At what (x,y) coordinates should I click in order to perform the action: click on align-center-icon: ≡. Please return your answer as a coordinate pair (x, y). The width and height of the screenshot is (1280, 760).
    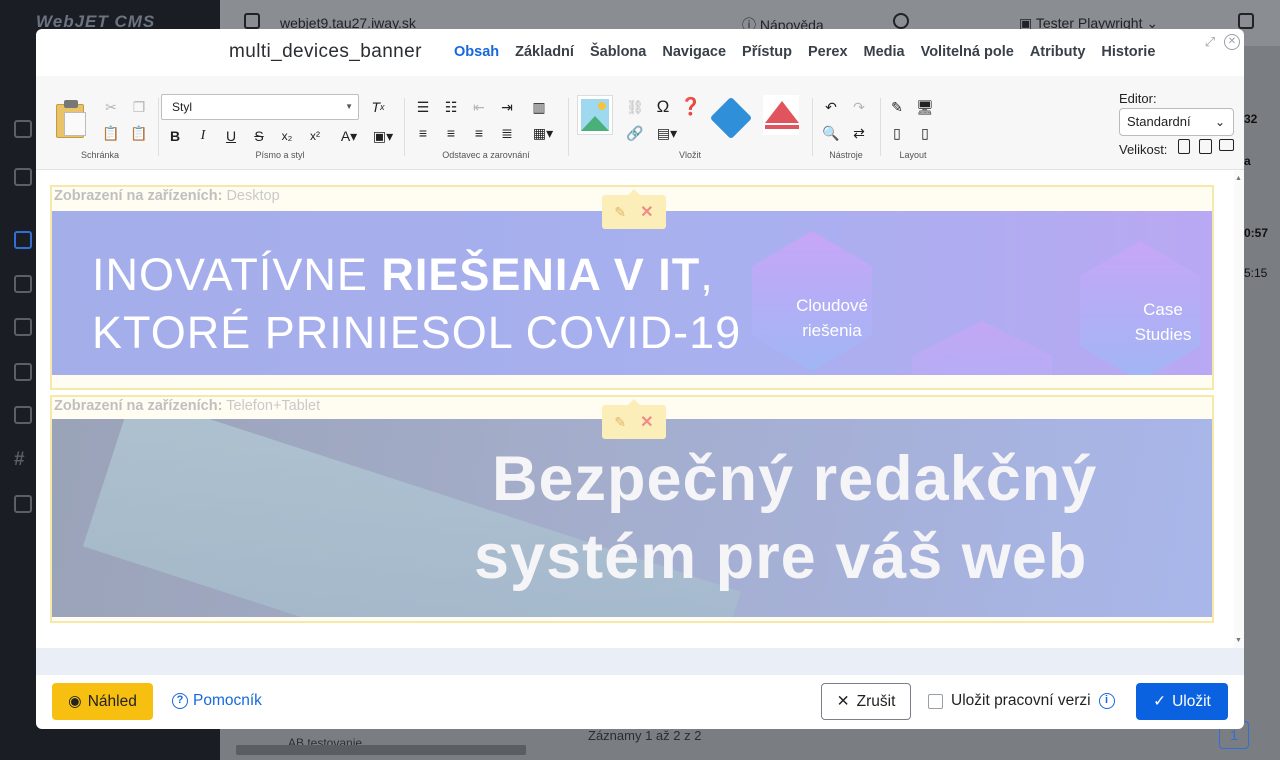
    Looking at the image, I should click on (451, 133).